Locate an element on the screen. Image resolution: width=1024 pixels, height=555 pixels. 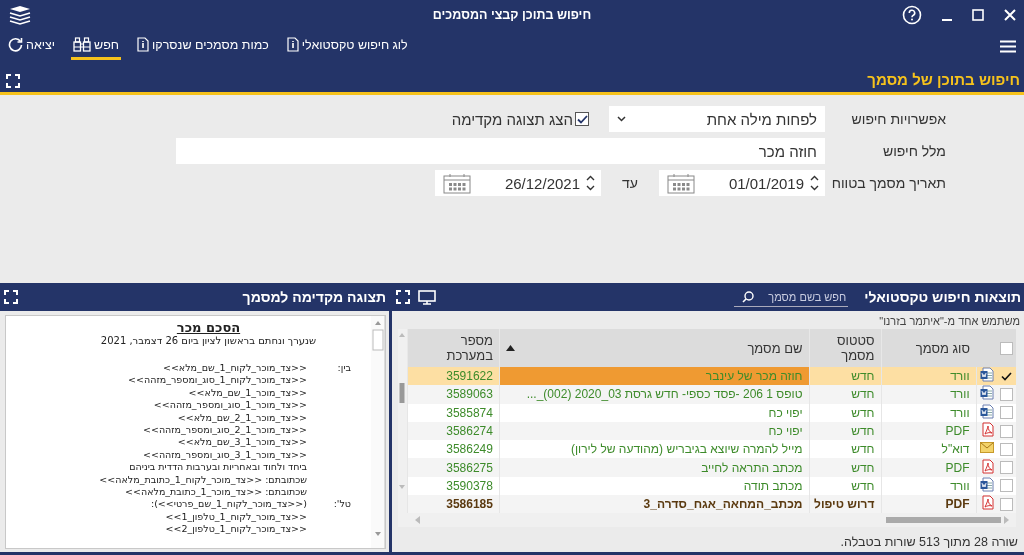
field-label: אפשרויות חיפוש is located at coordinates (898, 119).